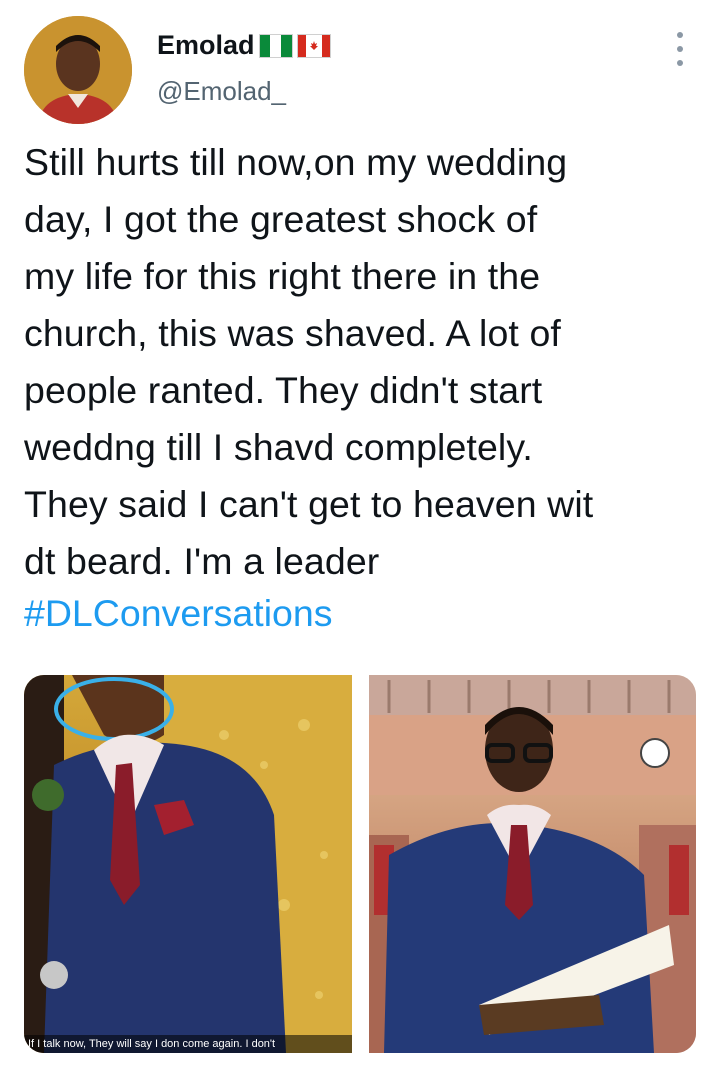 The height and width of the screenshot is (1073, 720). Describe the element at coordinates (360, 65) in the screenshot. I see `tweet-header: Emolad @Emolad_` at that location.